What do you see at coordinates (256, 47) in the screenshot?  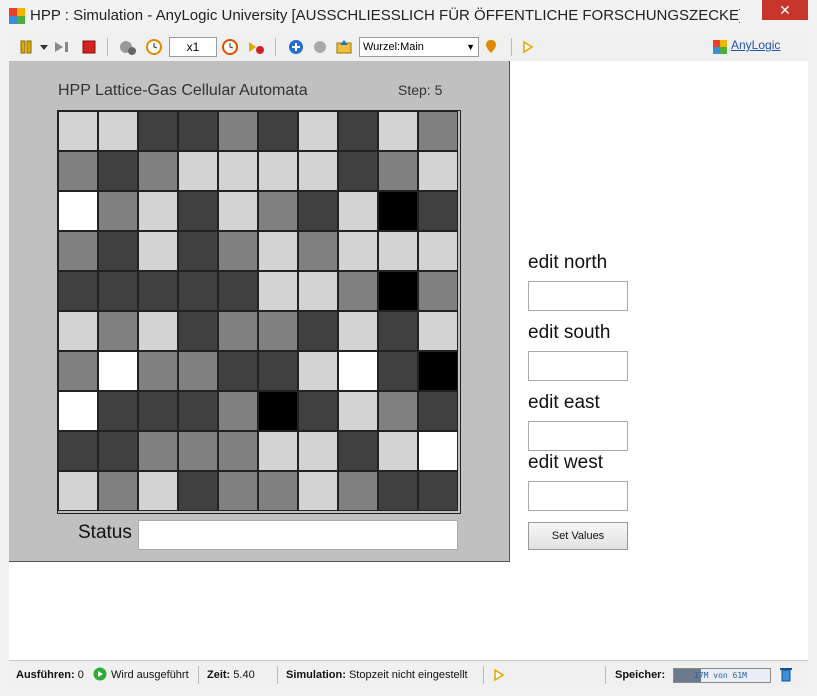 I see `run-fast-icon` at bounding box center [256, 47].